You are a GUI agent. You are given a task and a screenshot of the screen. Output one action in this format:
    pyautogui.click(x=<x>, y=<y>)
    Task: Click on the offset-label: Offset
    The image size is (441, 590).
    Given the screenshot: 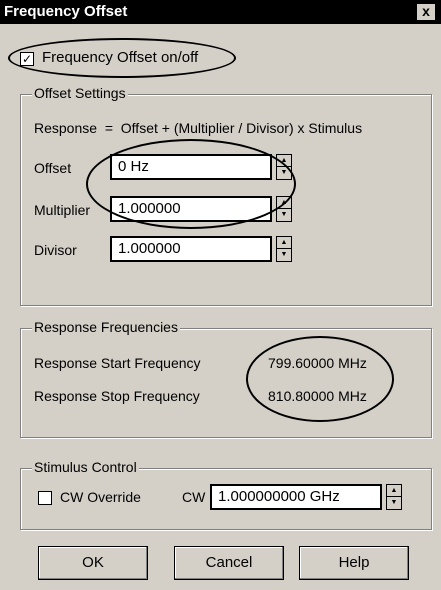 What is the action you would take?
    pyautogui.click(x=53, y=168)
    